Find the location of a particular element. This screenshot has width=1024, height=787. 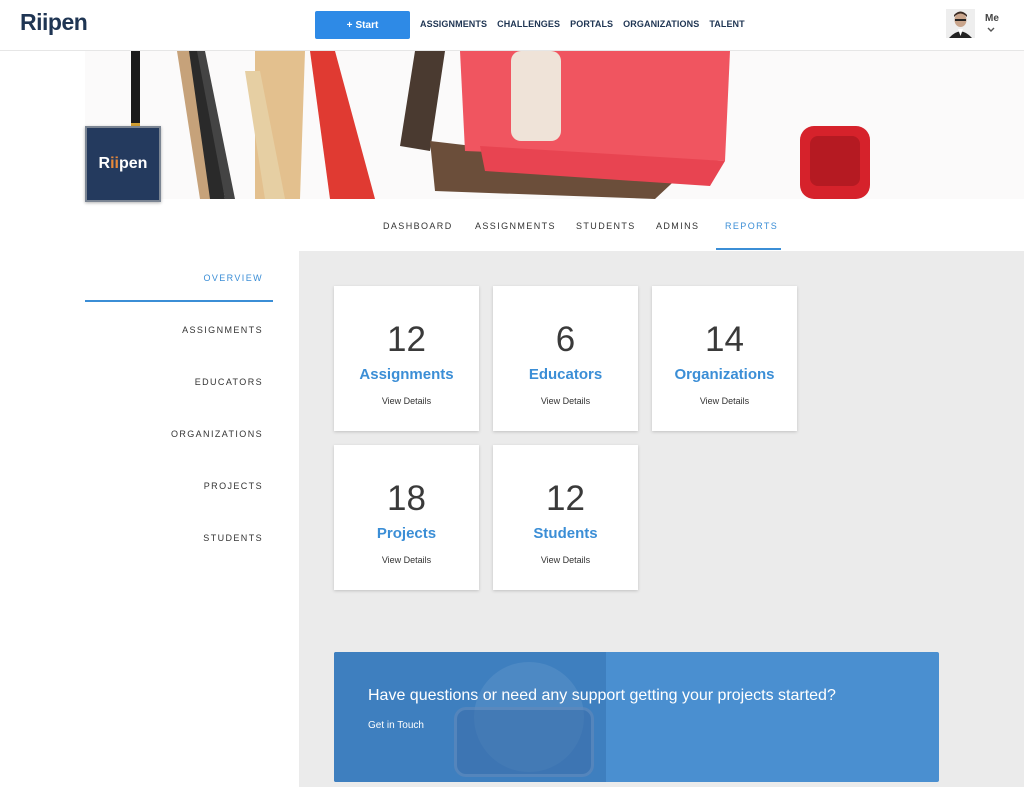

phone-shape is located at coordinates (524, 742).